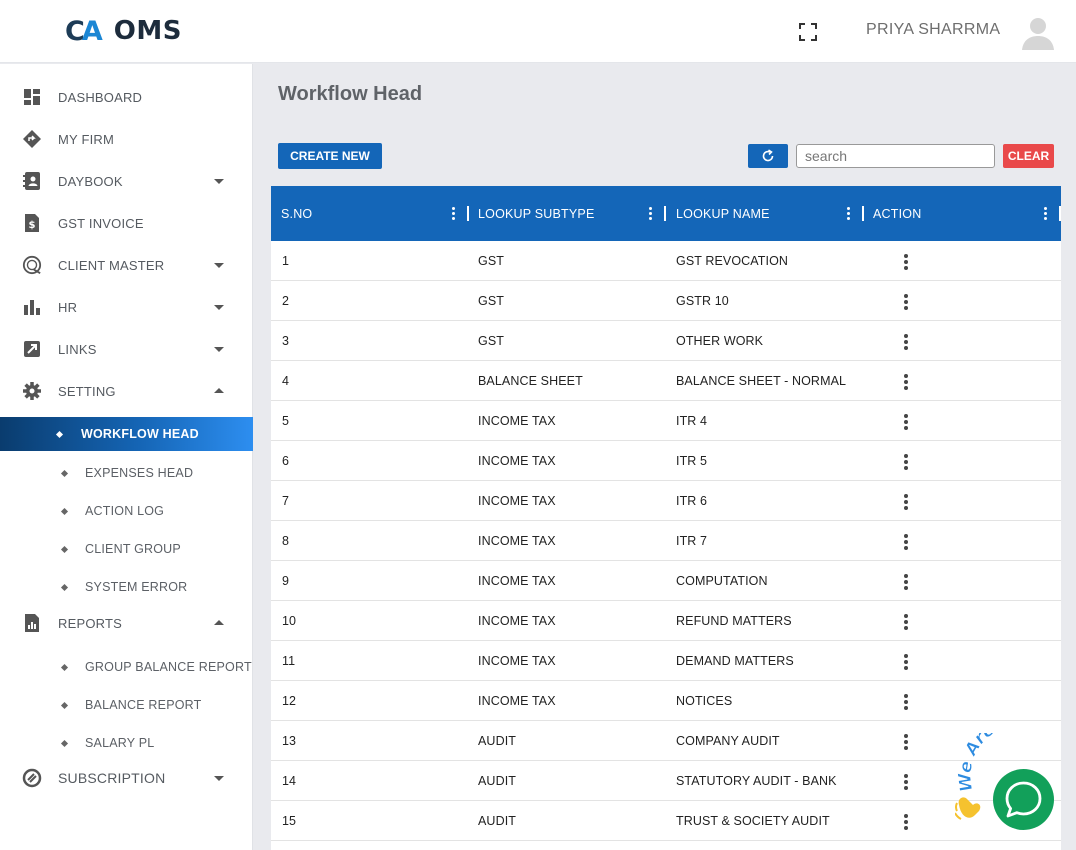  What do you see at coordinates (77, 349) in the screenshot?
I see `sidebar-item-label: LINKS` at bounding box center [77, 349].